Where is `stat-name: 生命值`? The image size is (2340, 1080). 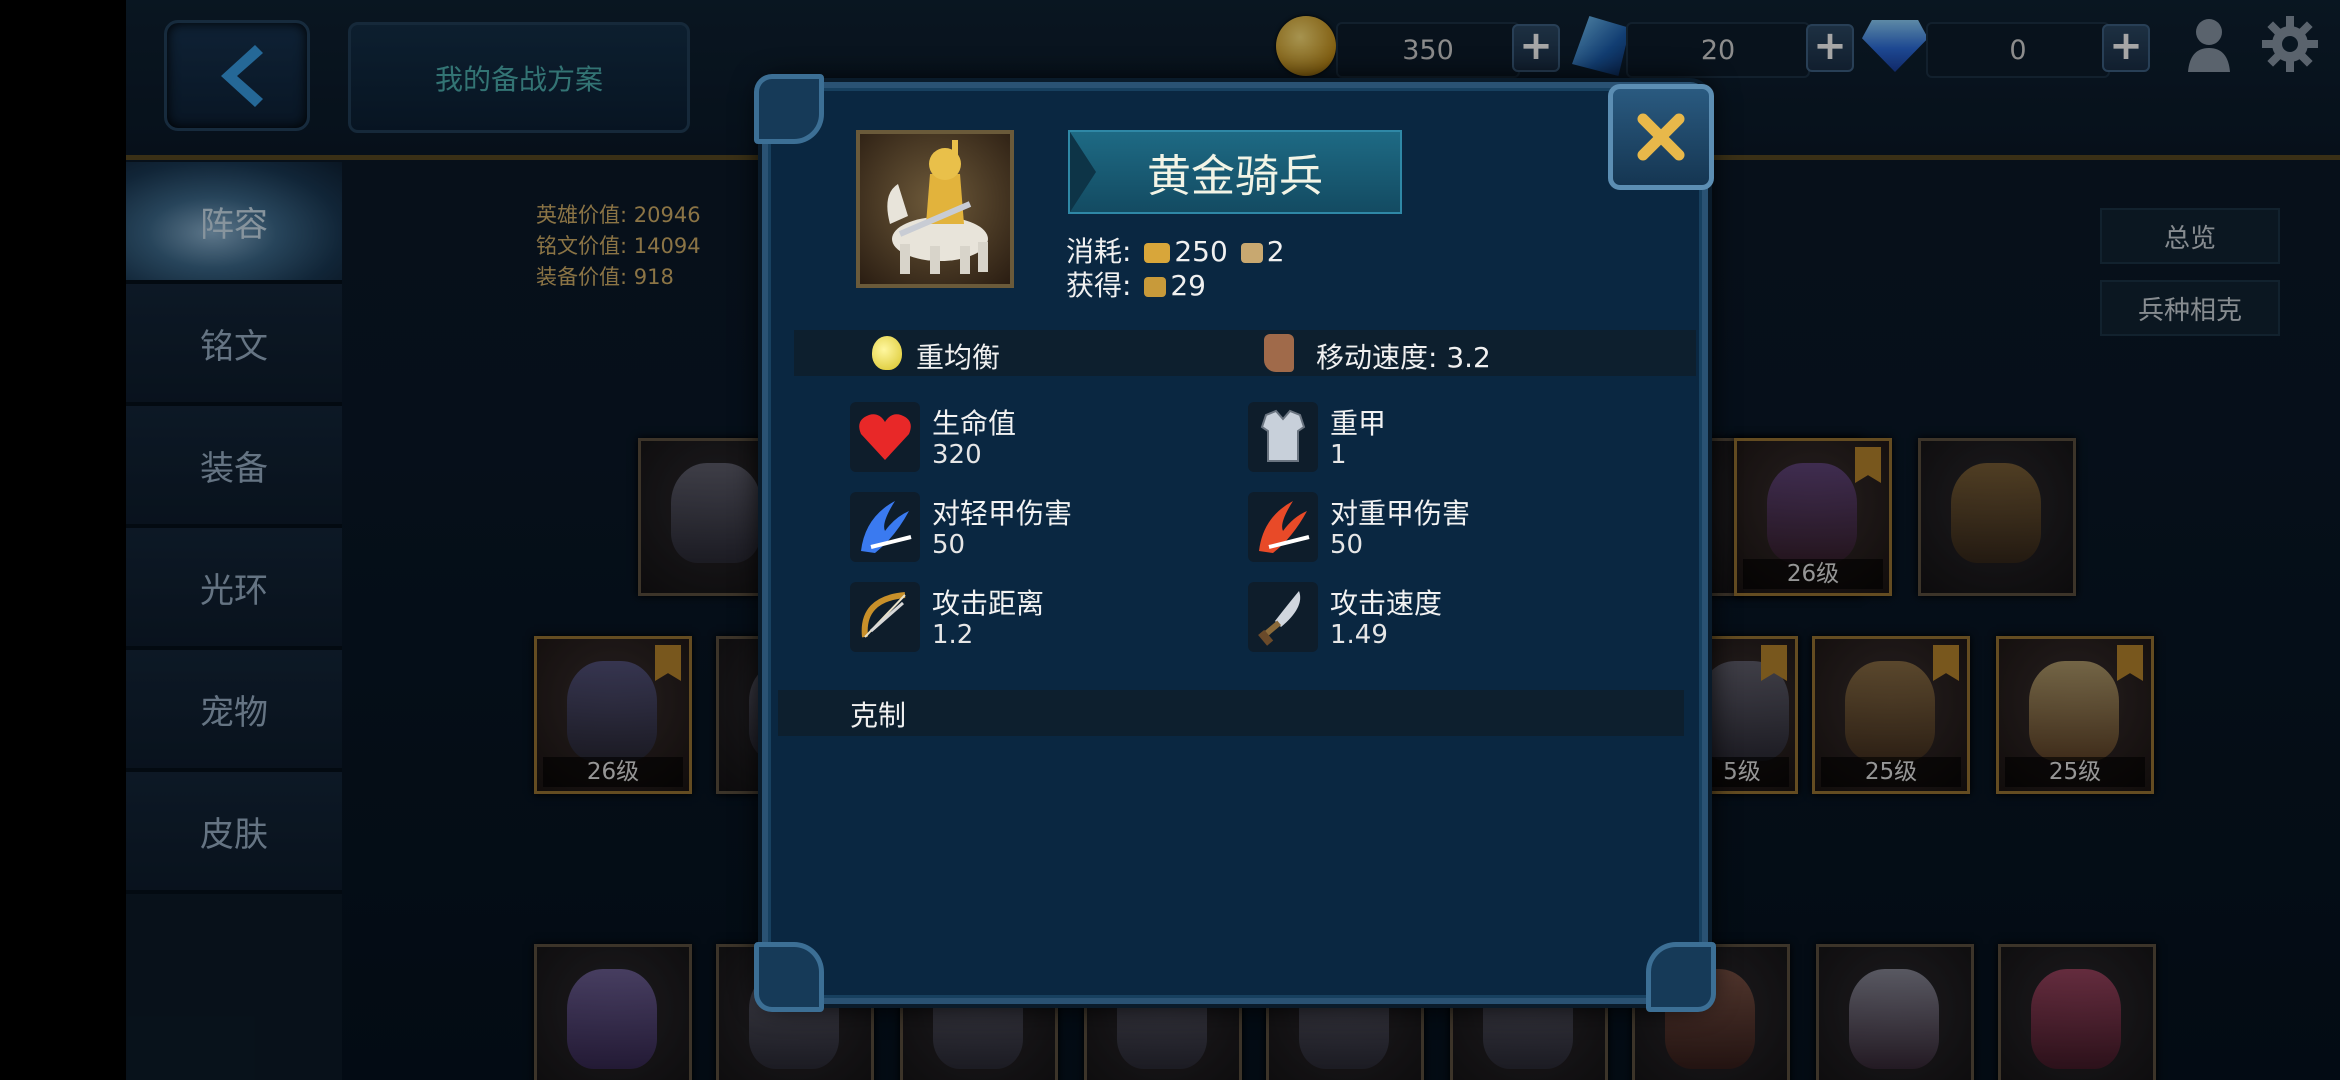 stat-name: 生命值 is located at coordinates (974, 423).